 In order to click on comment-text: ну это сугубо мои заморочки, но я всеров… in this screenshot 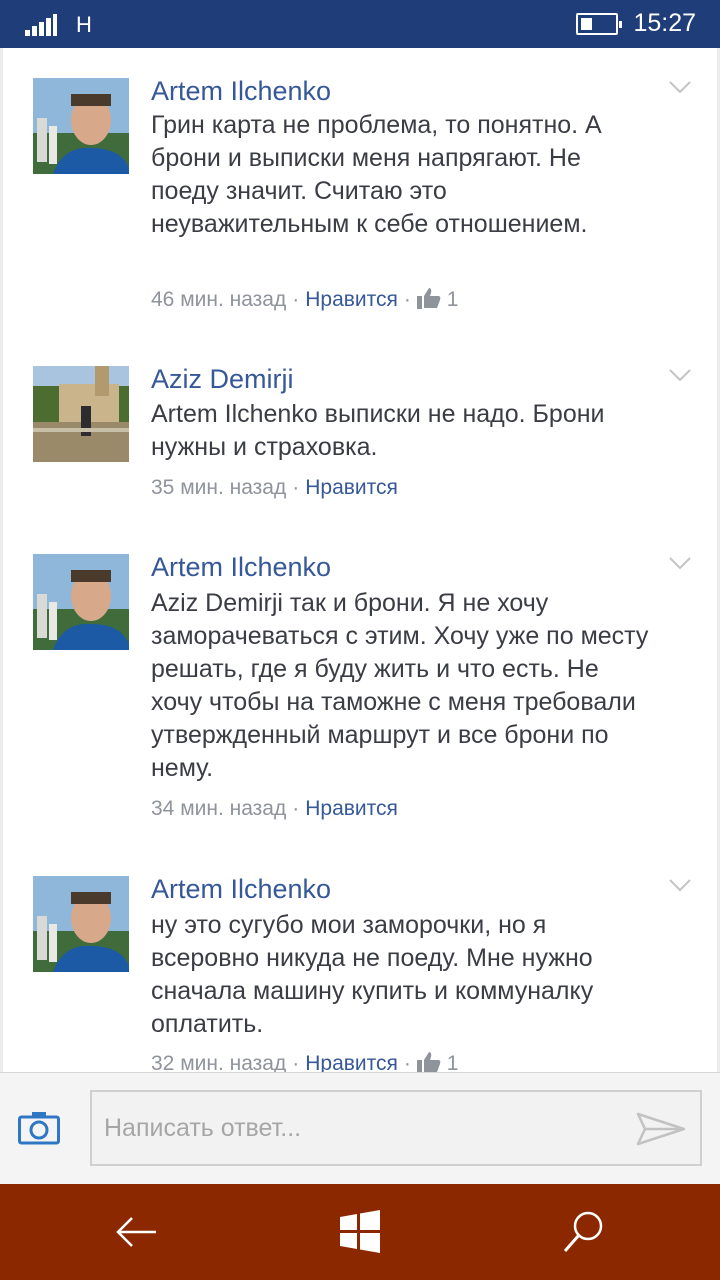, I will do `click(372, 974)`.